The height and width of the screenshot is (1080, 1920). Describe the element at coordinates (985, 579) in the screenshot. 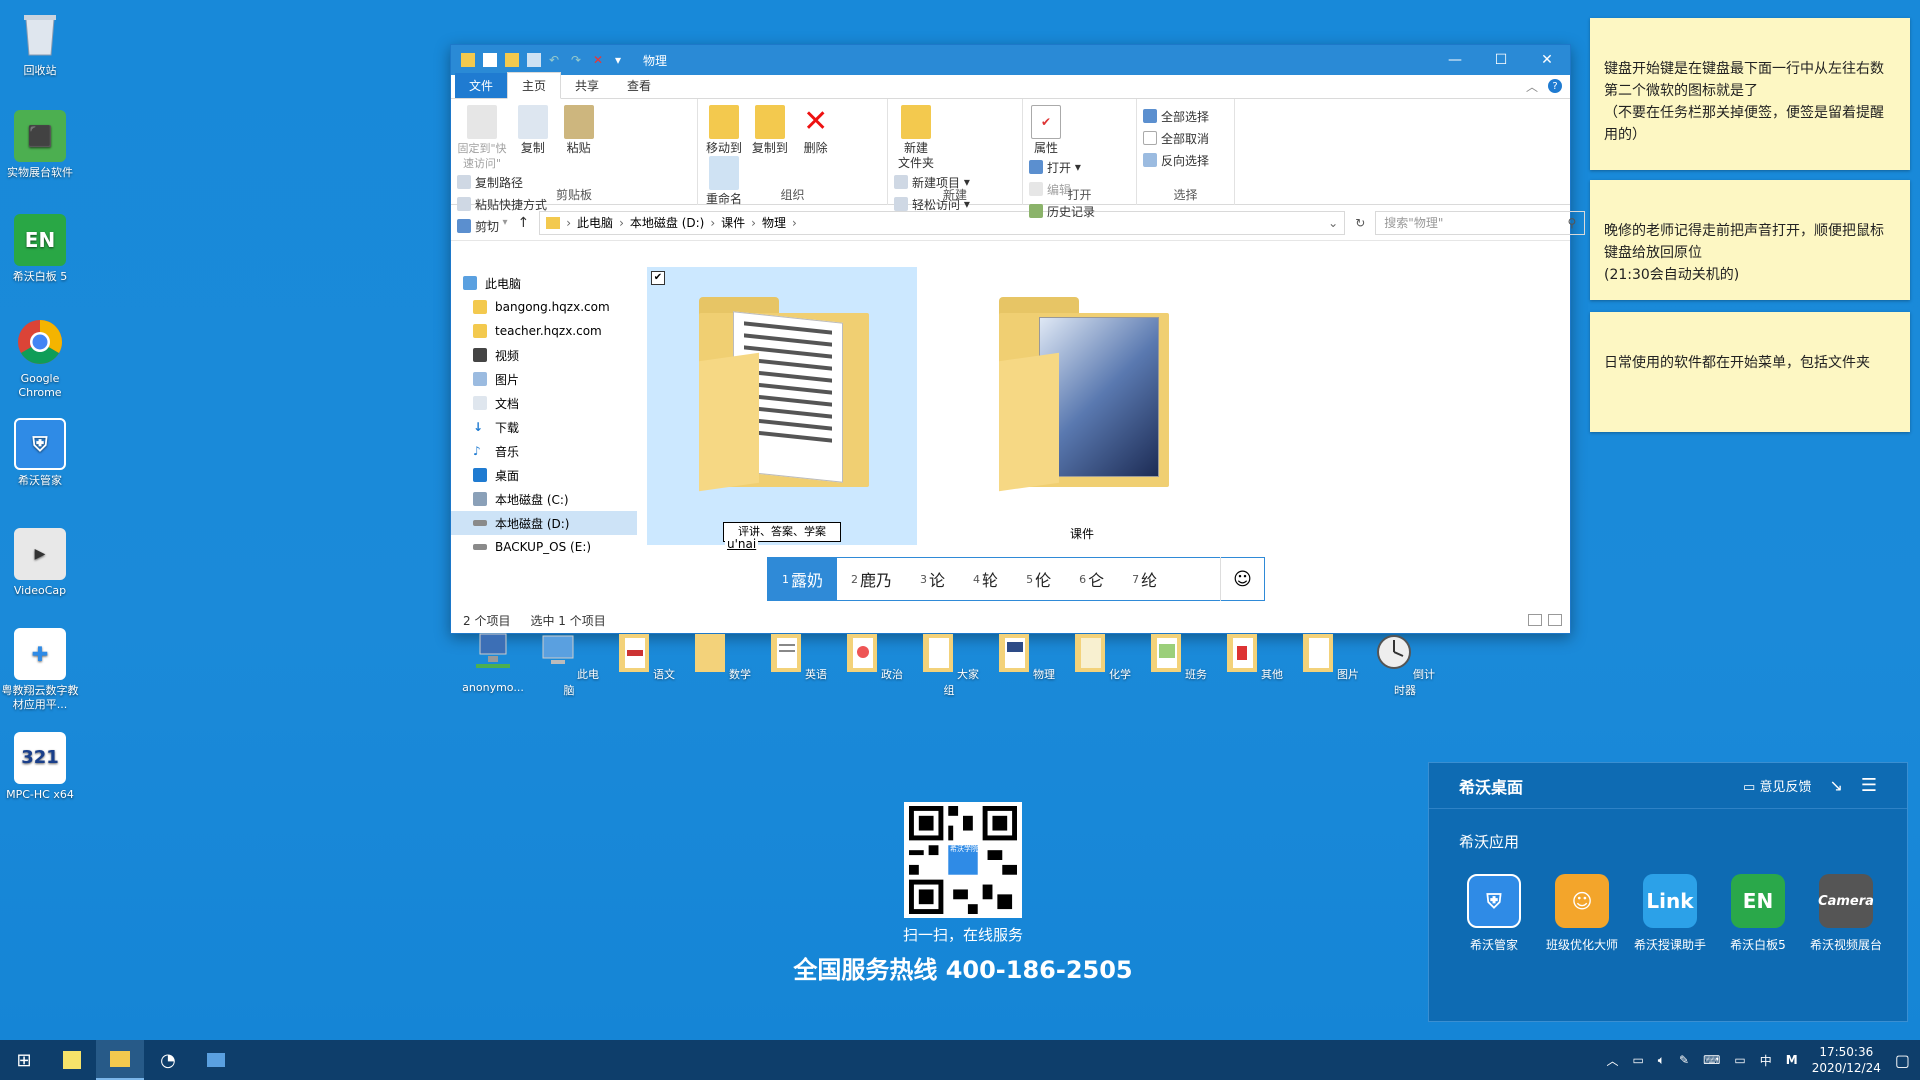

I see `ime-candidate: 4轮` at that location.